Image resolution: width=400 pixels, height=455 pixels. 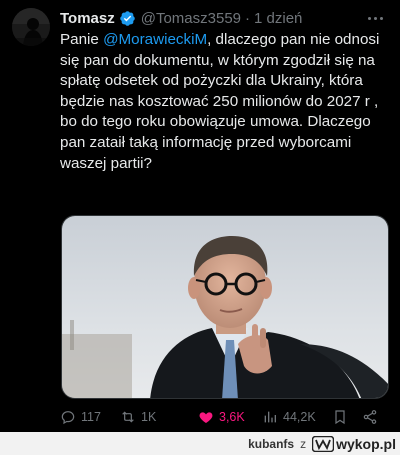 I want to click on avatar-silhouette-icon, so click(x=31, y=27).